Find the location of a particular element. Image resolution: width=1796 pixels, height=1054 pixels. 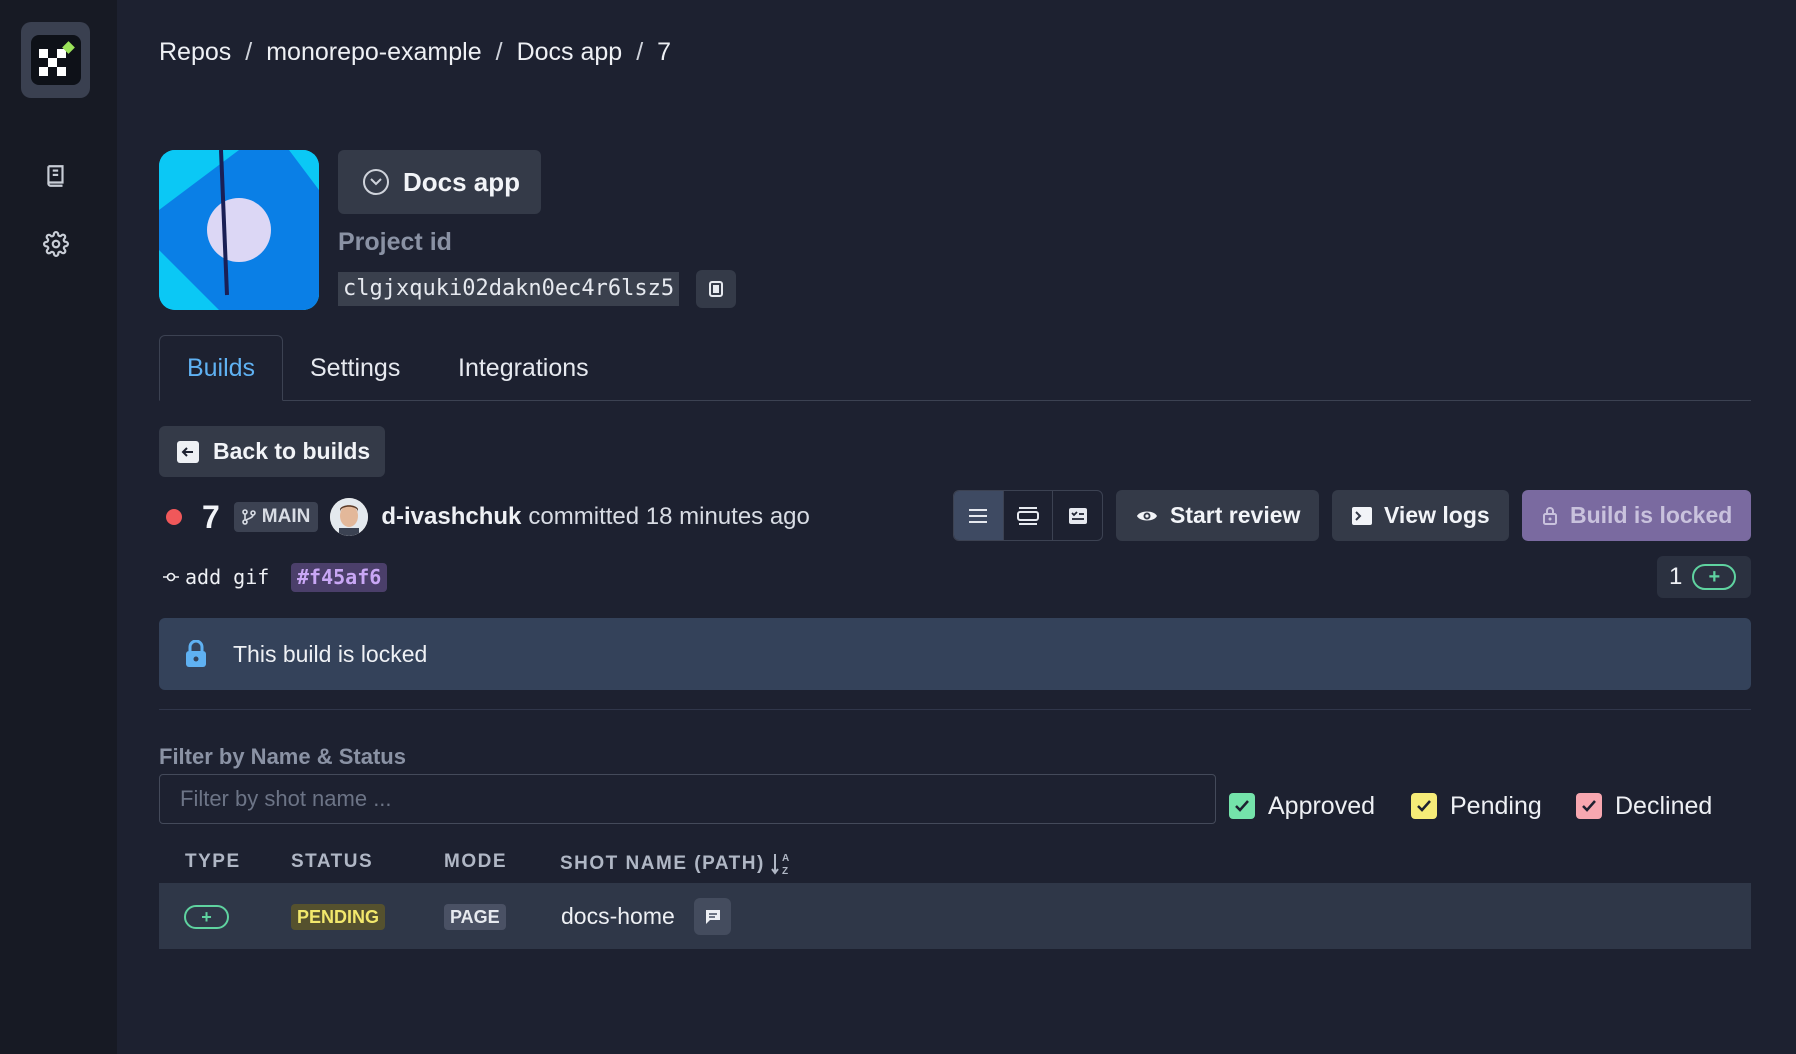

view-logs-button: View logs is located at coordinates (1420, 515).